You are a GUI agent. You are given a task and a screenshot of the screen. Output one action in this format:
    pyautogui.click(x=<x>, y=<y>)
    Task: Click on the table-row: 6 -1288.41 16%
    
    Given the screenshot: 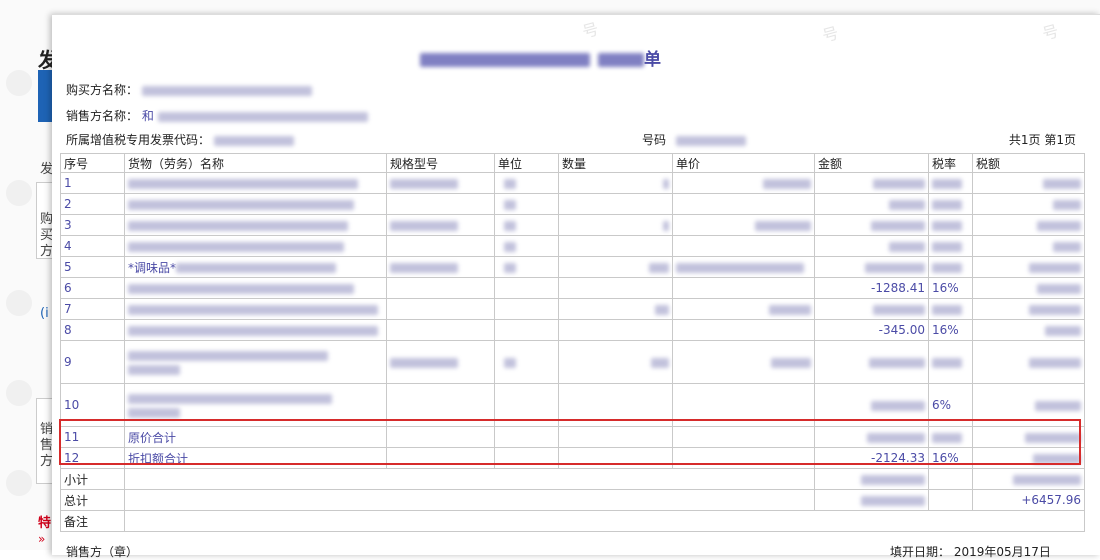 What is the action you would take?
    pyautogui.click(x=572, y=288)
    